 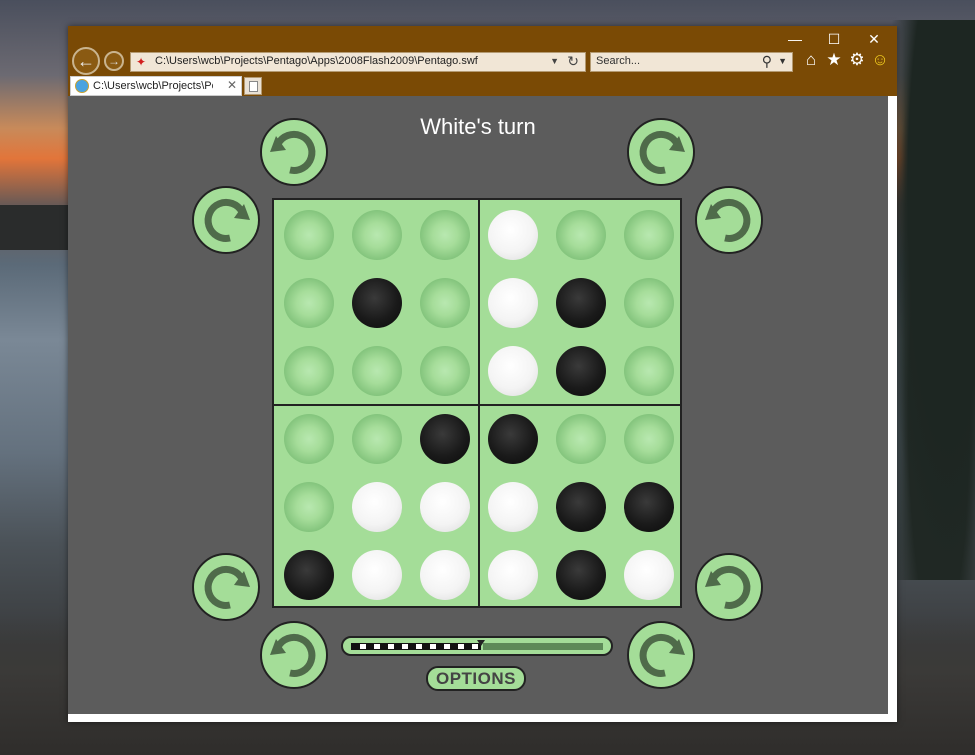 What do you see at coordinates (811, 60) in the screenshot?
I see `home-icon: ⌂` at bounding box center [811, 60].